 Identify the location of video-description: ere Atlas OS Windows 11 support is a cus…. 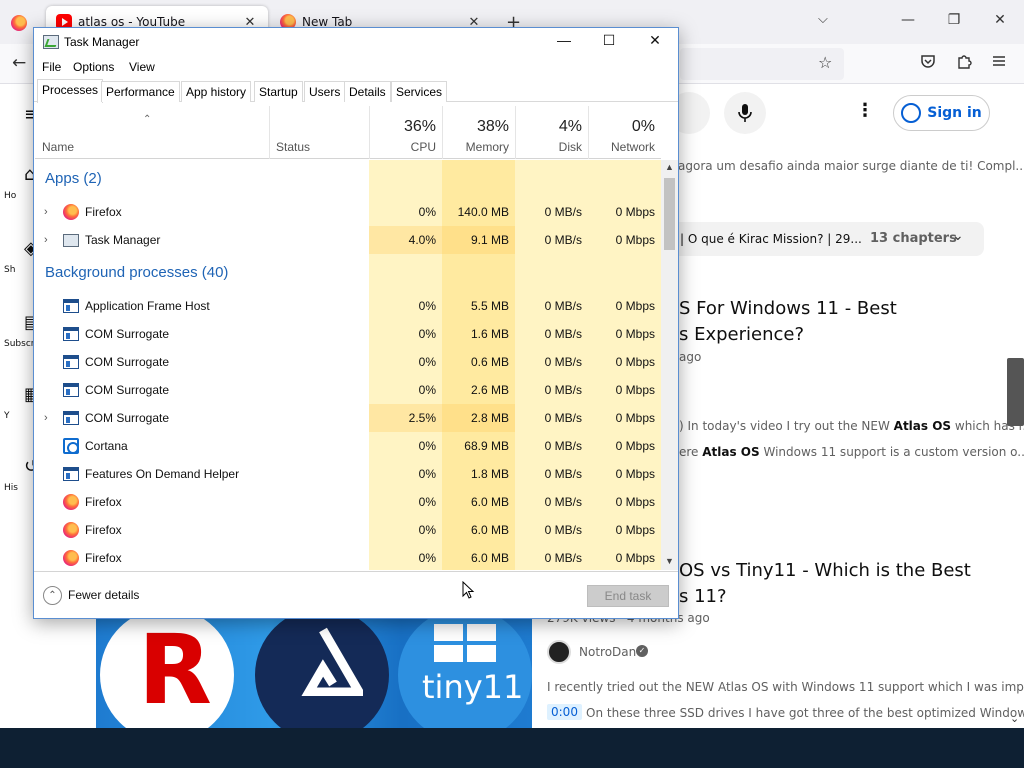
(851, 452).